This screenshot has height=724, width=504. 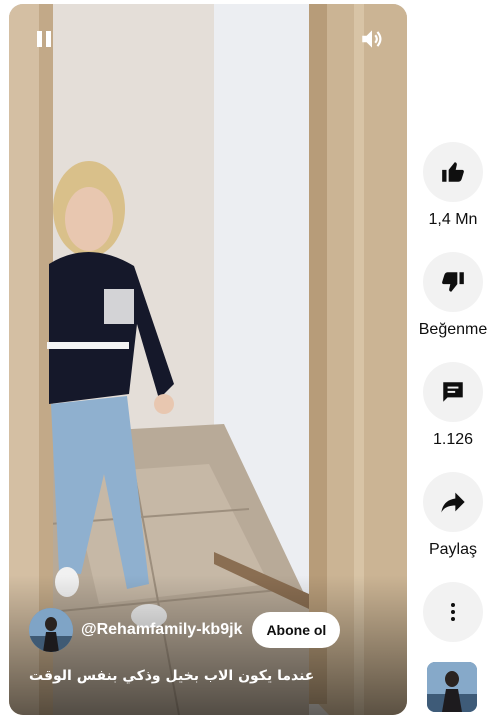 I want to click on video-caption: عندما يكون الاب بخيل وذكي بنفس الوقت, so click(x=171, y=676).